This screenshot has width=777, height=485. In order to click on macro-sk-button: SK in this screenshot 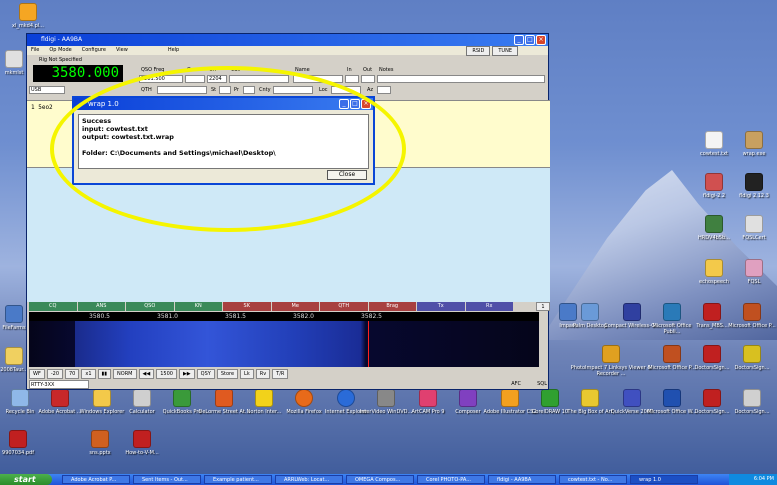, I will do `click(247, 306)`.